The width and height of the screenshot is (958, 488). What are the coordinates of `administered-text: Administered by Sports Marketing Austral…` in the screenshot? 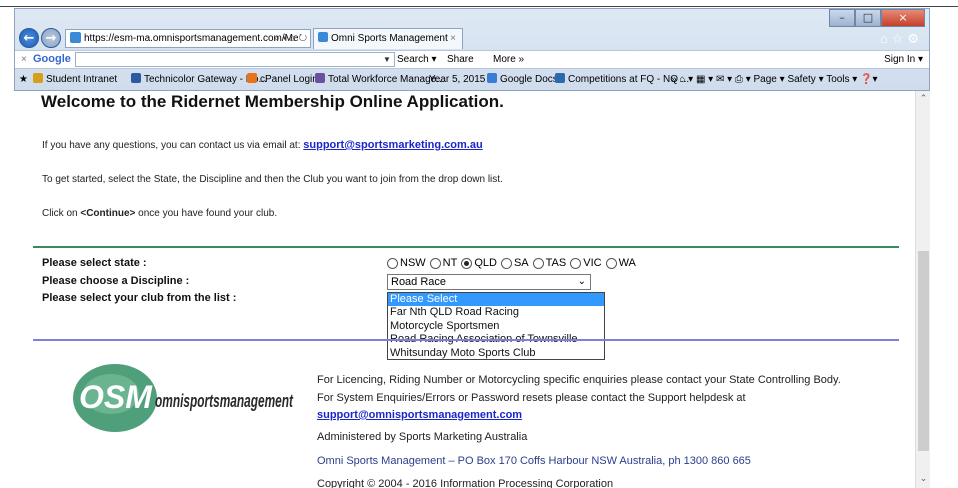 It's located at (422, 437).